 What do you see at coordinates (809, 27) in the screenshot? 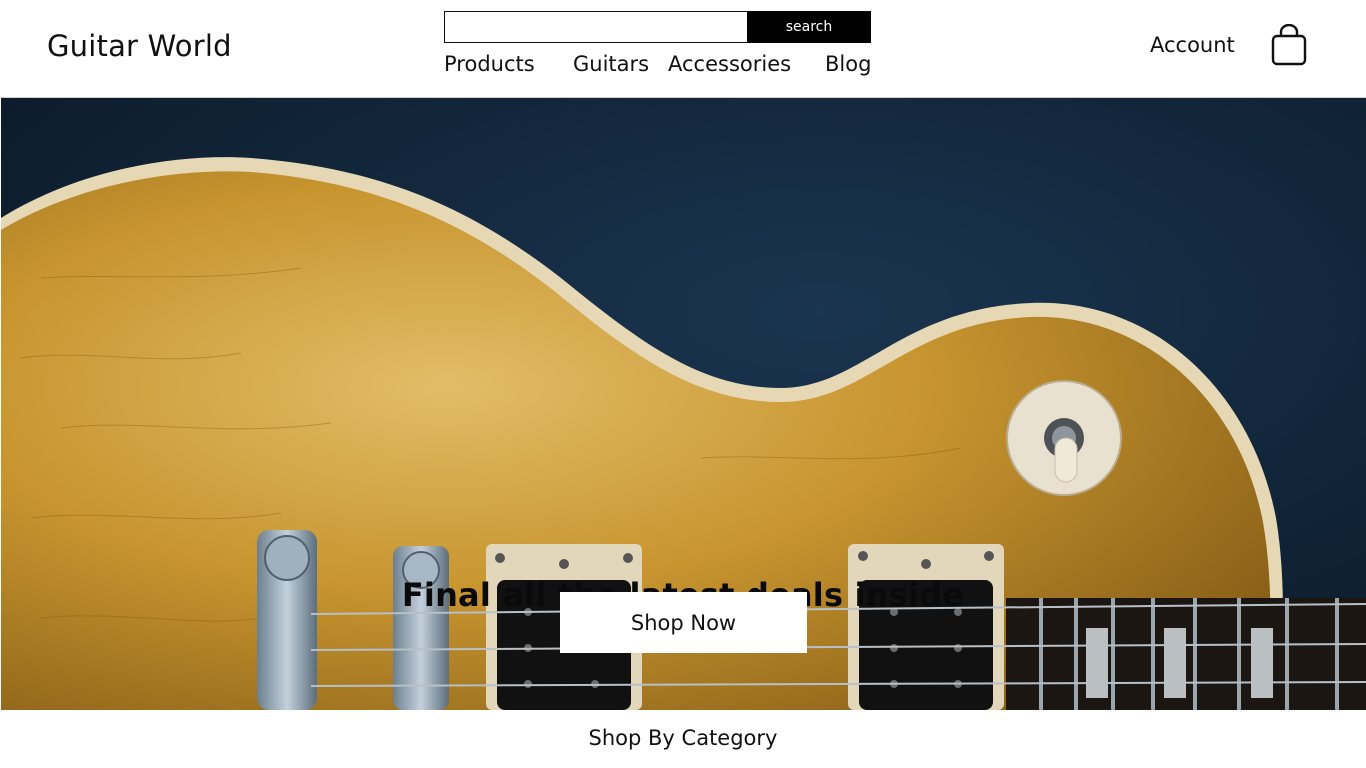
I see `search-button: search` at bounding box center [809, 27].